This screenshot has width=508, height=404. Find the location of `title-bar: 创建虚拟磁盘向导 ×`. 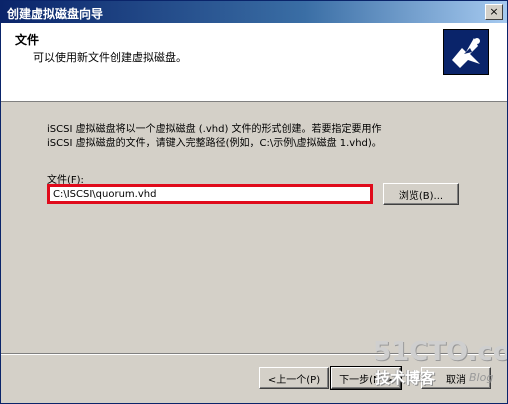

title-bar: 创建虚拟磁盘向导 × is located at coordinates (254, 12).